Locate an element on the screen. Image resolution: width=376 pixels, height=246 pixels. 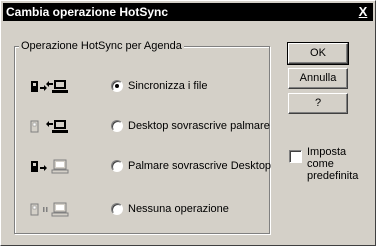
radio-handheld-overwrites-desktop is located at coordinates (117, 166).